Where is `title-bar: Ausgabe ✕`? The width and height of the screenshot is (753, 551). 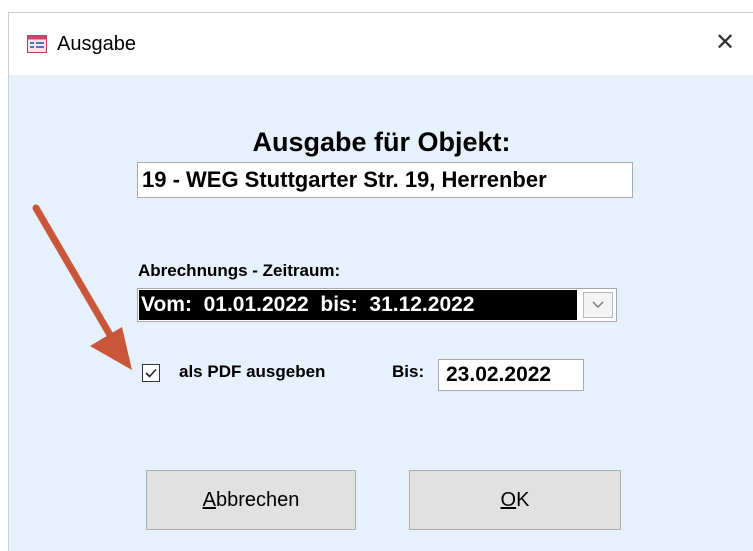 title-bar: Ausgabe ✕ is located at coordinates (381, 44).